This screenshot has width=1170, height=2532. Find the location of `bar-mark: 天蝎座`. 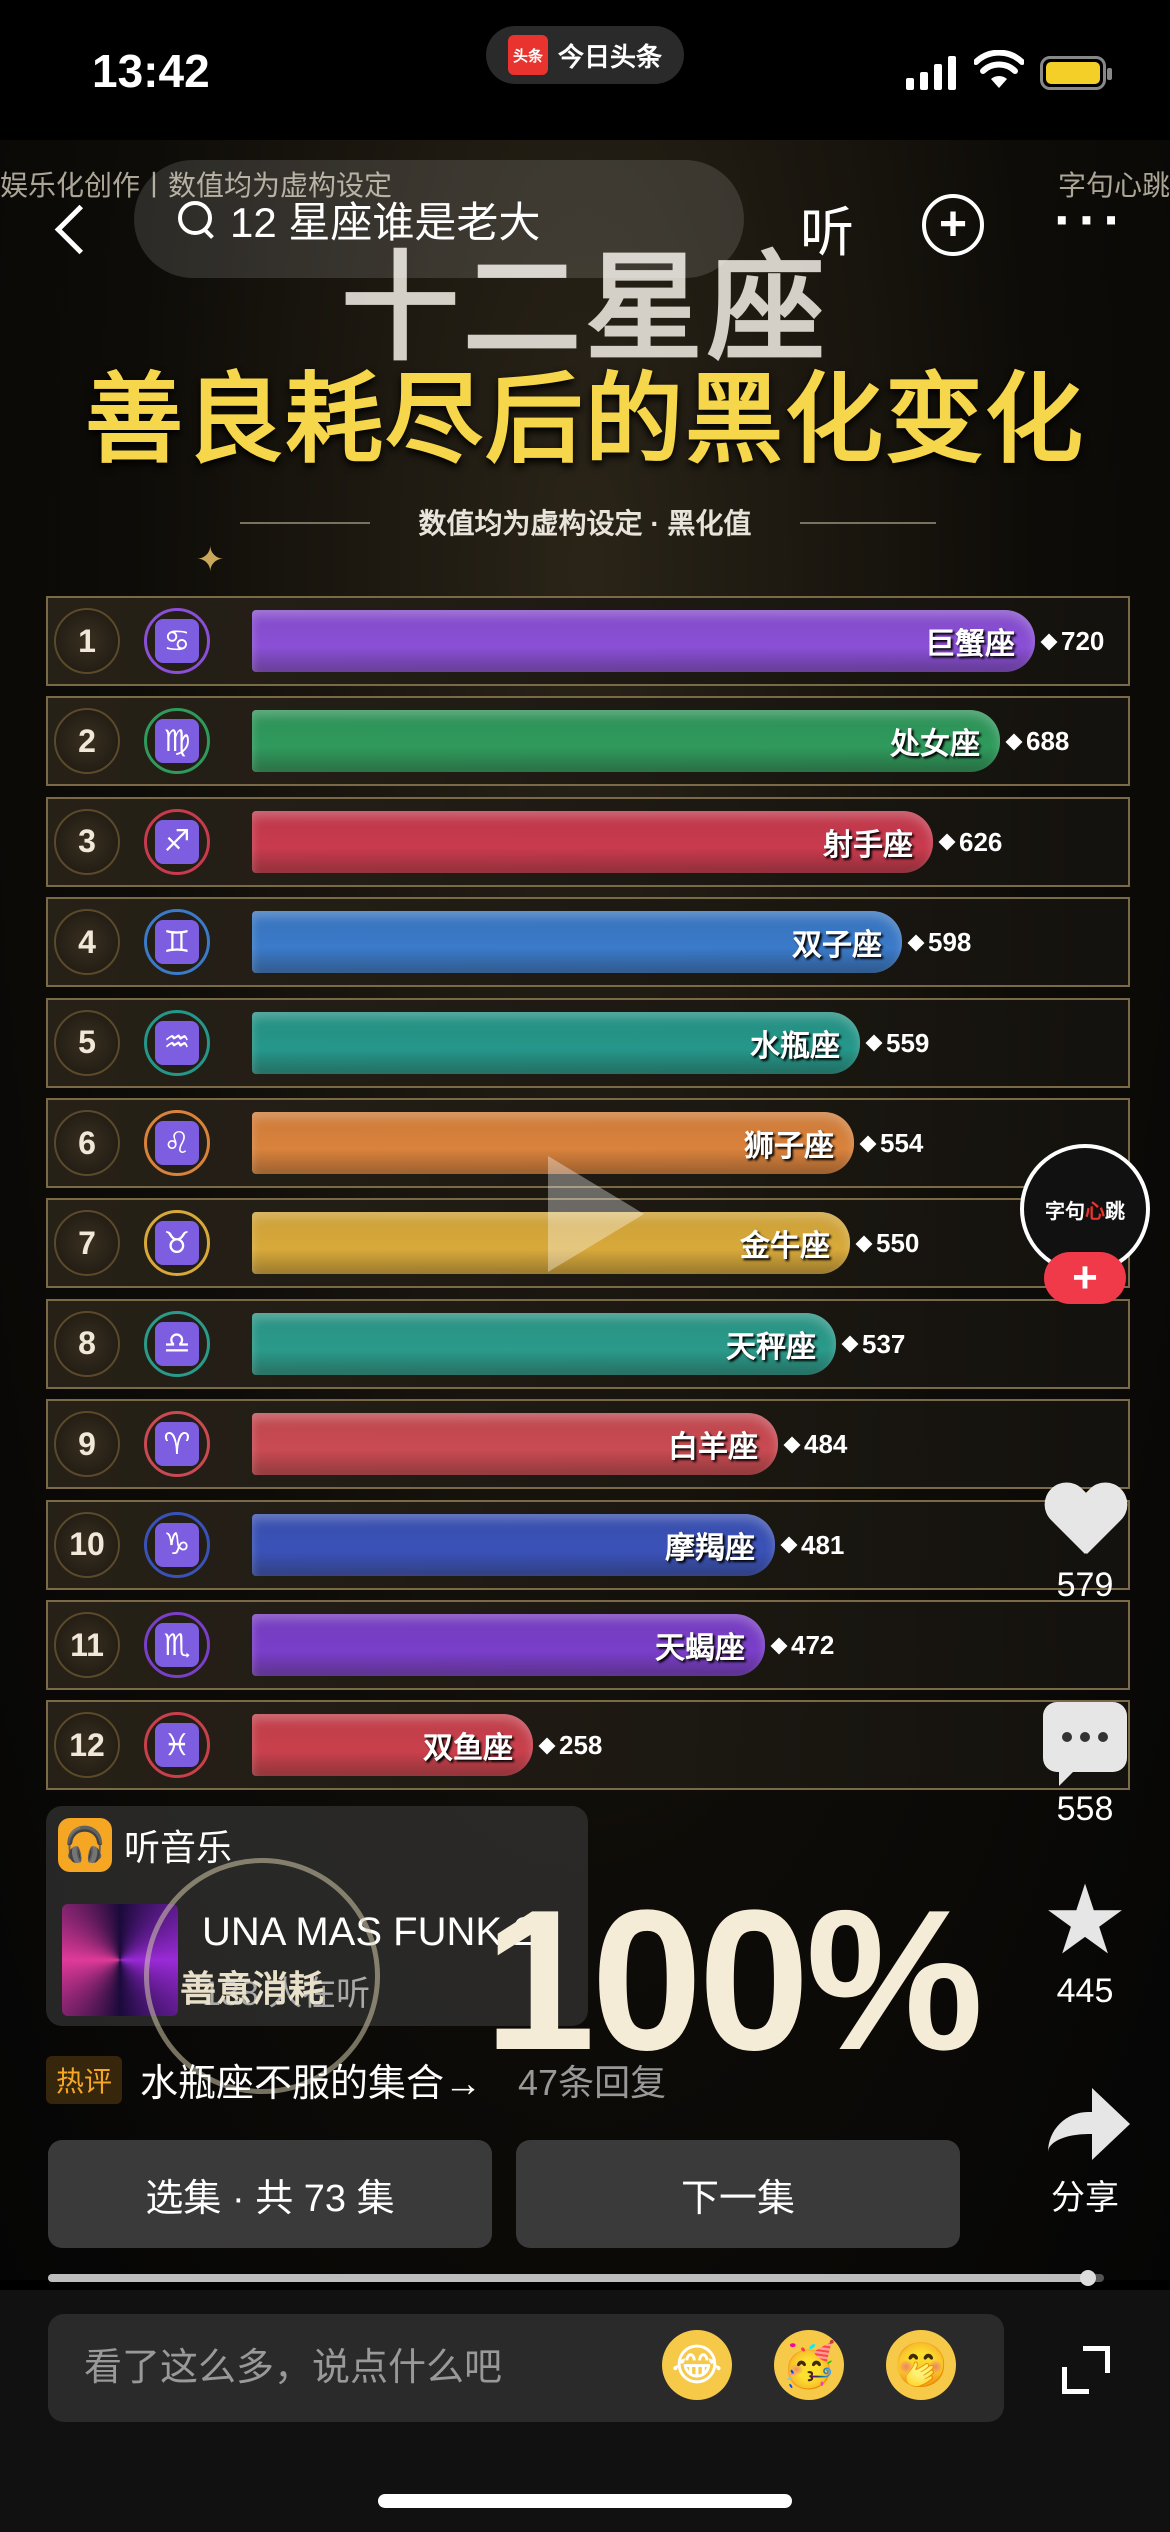

bar-mark: 天蝎座 is located at coordinates (508, 1645).